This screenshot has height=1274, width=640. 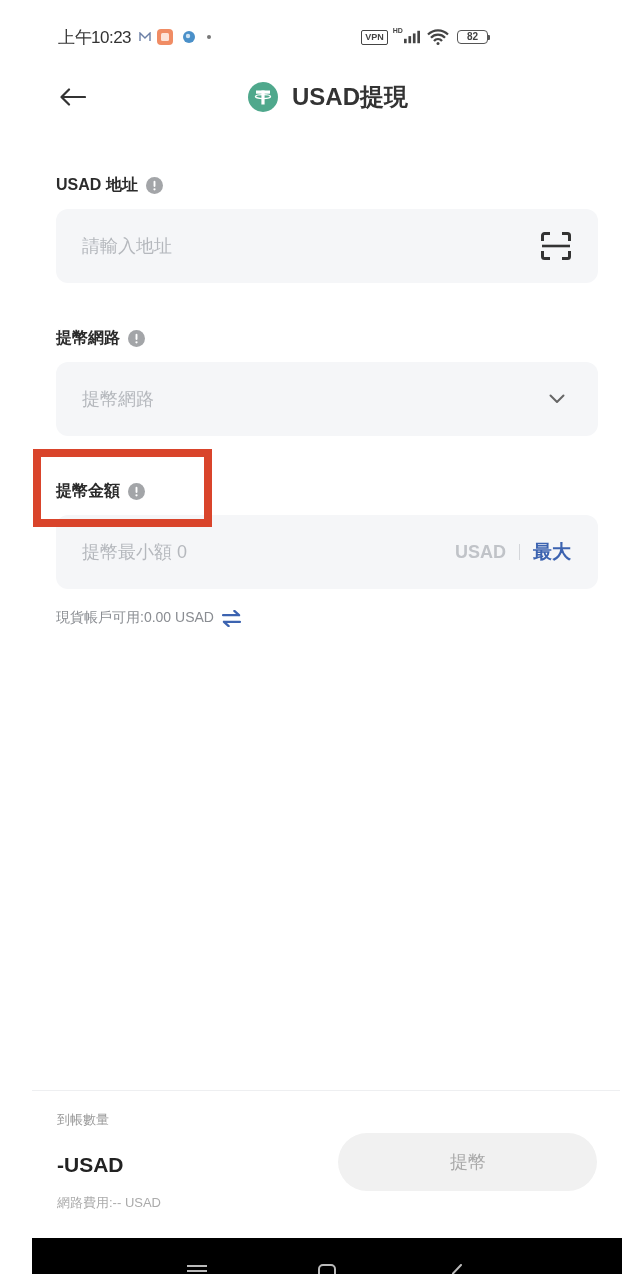 What do you see at coordinates (135, 618) in the screenshot?
I see `available-balance: 現貨帳戶可用:0.00 USAD` at bounding box center [135, 618].